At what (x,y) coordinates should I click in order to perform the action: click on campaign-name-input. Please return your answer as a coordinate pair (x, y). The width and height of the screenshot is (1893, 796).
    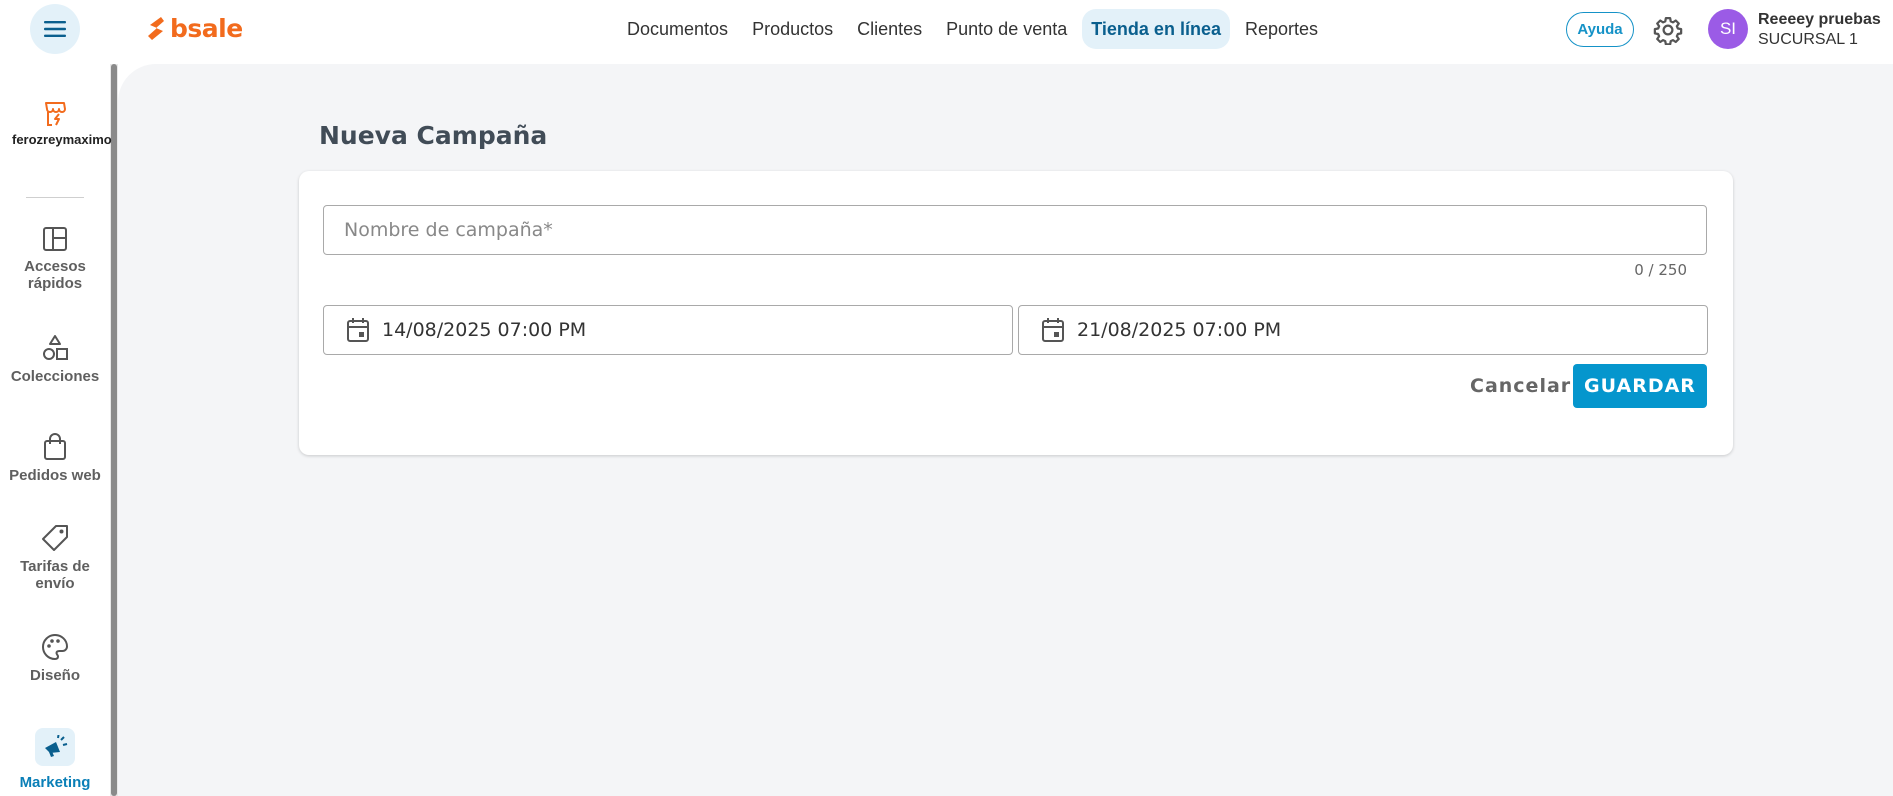
    Looking at the image, I should click on (1015, 230).